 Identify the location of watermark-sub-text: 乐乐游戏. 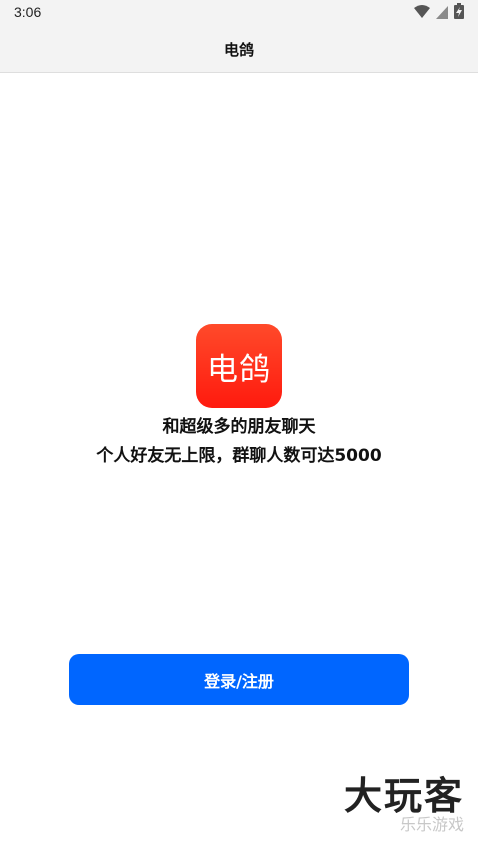
(431, 824).